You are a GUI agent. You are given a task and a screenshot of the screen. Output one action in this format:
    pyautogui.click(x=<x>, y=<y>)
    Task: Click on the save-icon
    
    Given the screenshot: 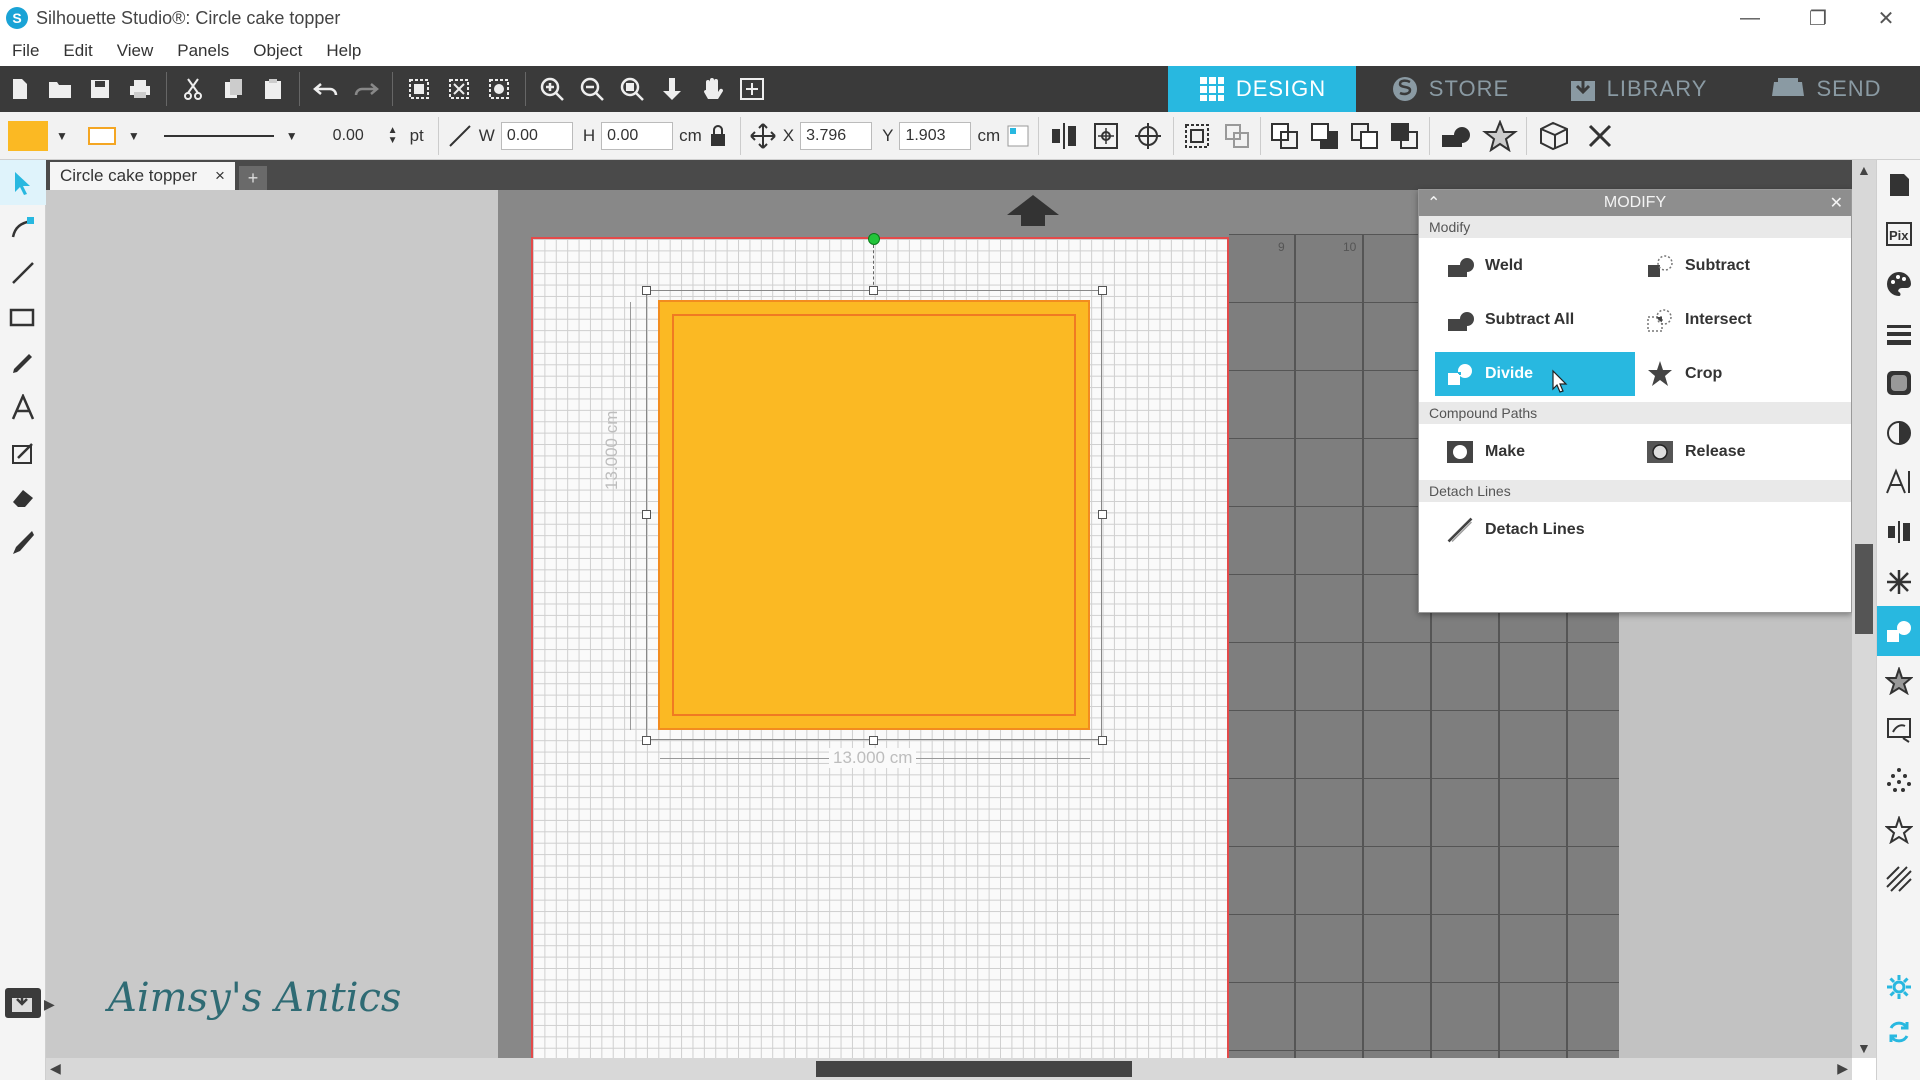 What is the action you would take?
    pyautogui.click(x=100, y=89)
    